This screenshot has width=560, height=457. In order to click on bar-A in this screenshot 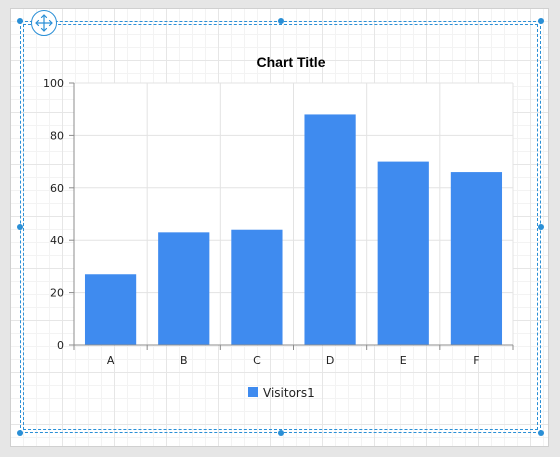, I will do `click(110, 309)`.